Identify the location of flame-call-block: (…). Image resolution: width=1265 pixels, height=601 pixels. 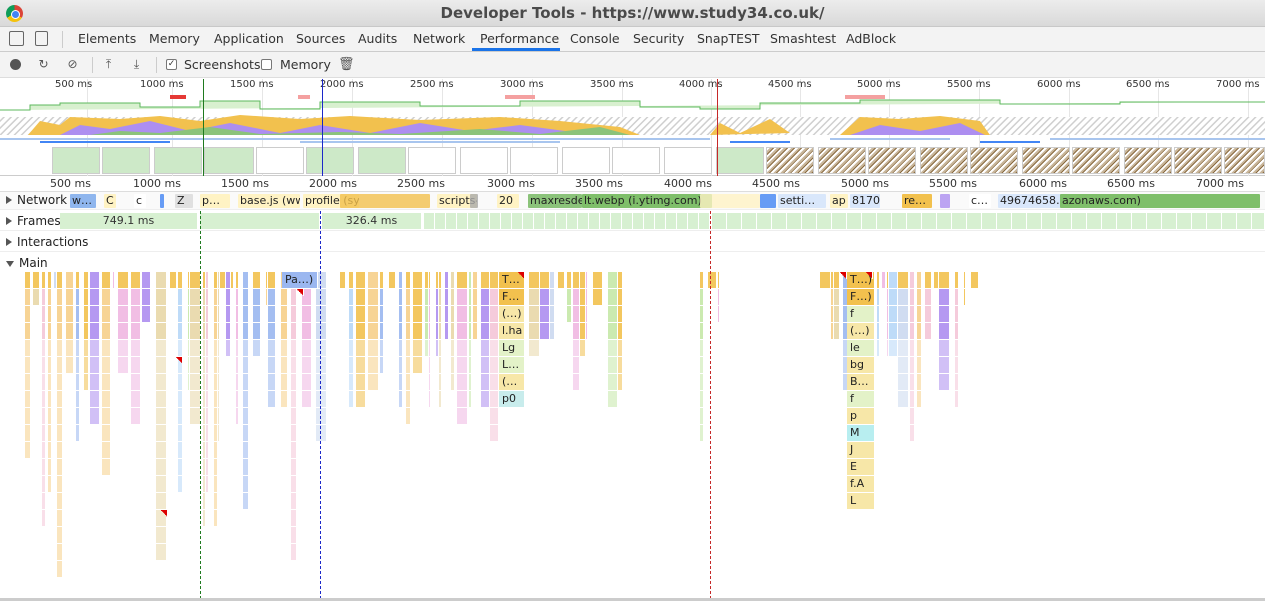
(512, 314).